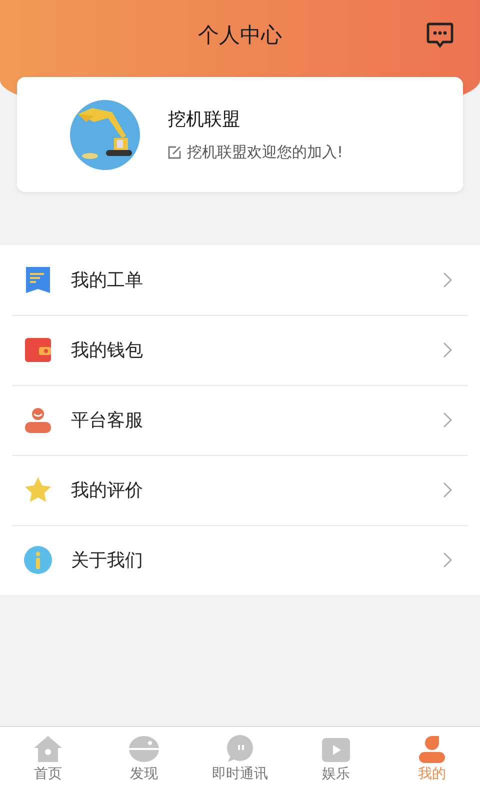 The width and height of the screenshot is (480, 800). Describe the element at coordinates (38, 350) in the screenshot. I see `wallet-icon` at that location.